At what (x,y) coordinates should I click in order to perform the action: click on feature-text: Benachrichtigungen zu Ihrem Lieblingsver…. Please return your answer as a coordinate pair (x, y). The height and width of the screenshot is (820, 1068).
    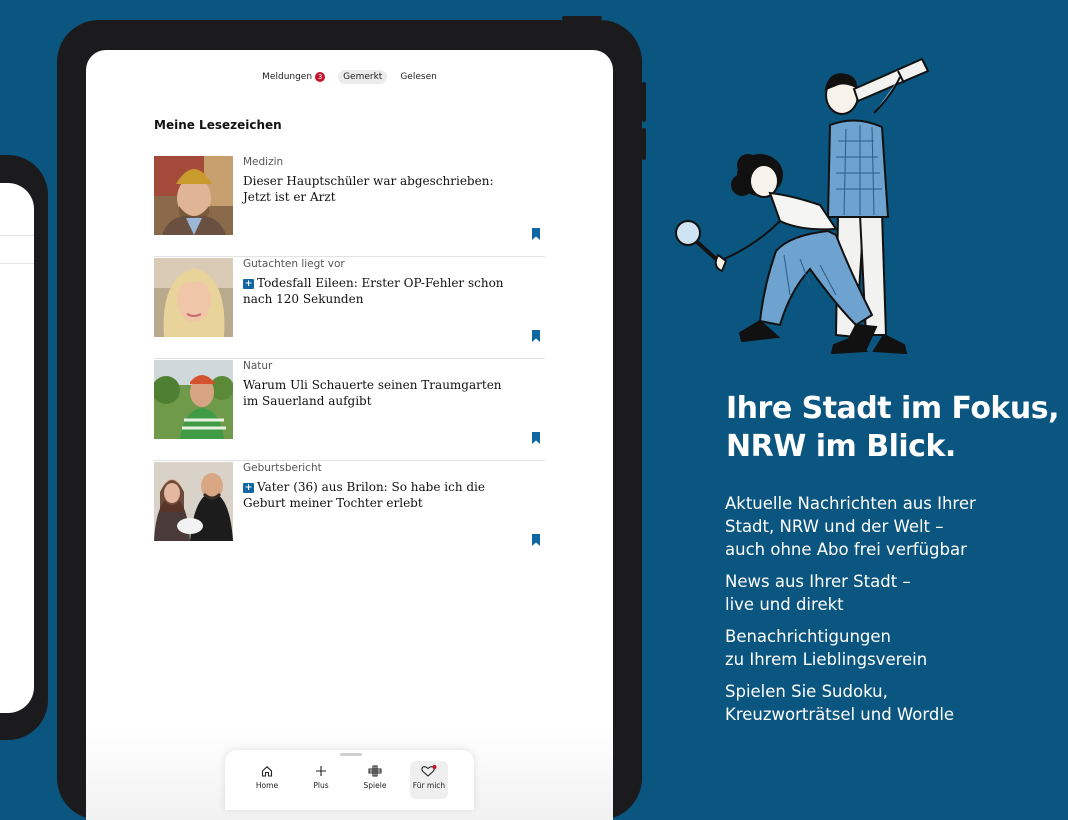
    Looking at the image, I should click on (826, 648).